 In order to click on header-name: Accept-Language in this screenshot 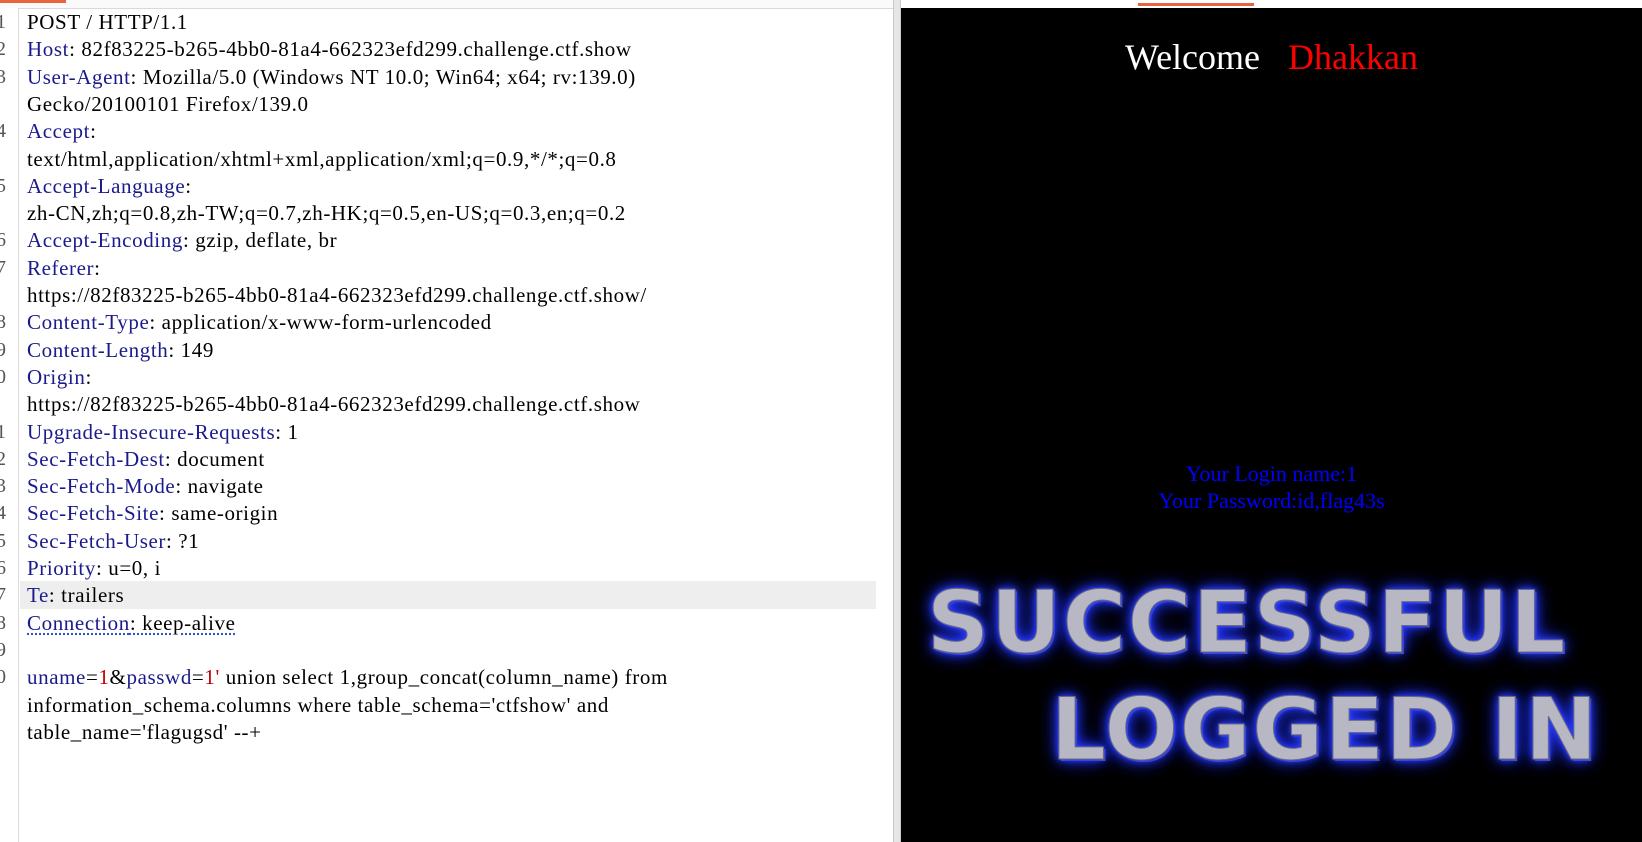, I will do `click(106, 185)`.